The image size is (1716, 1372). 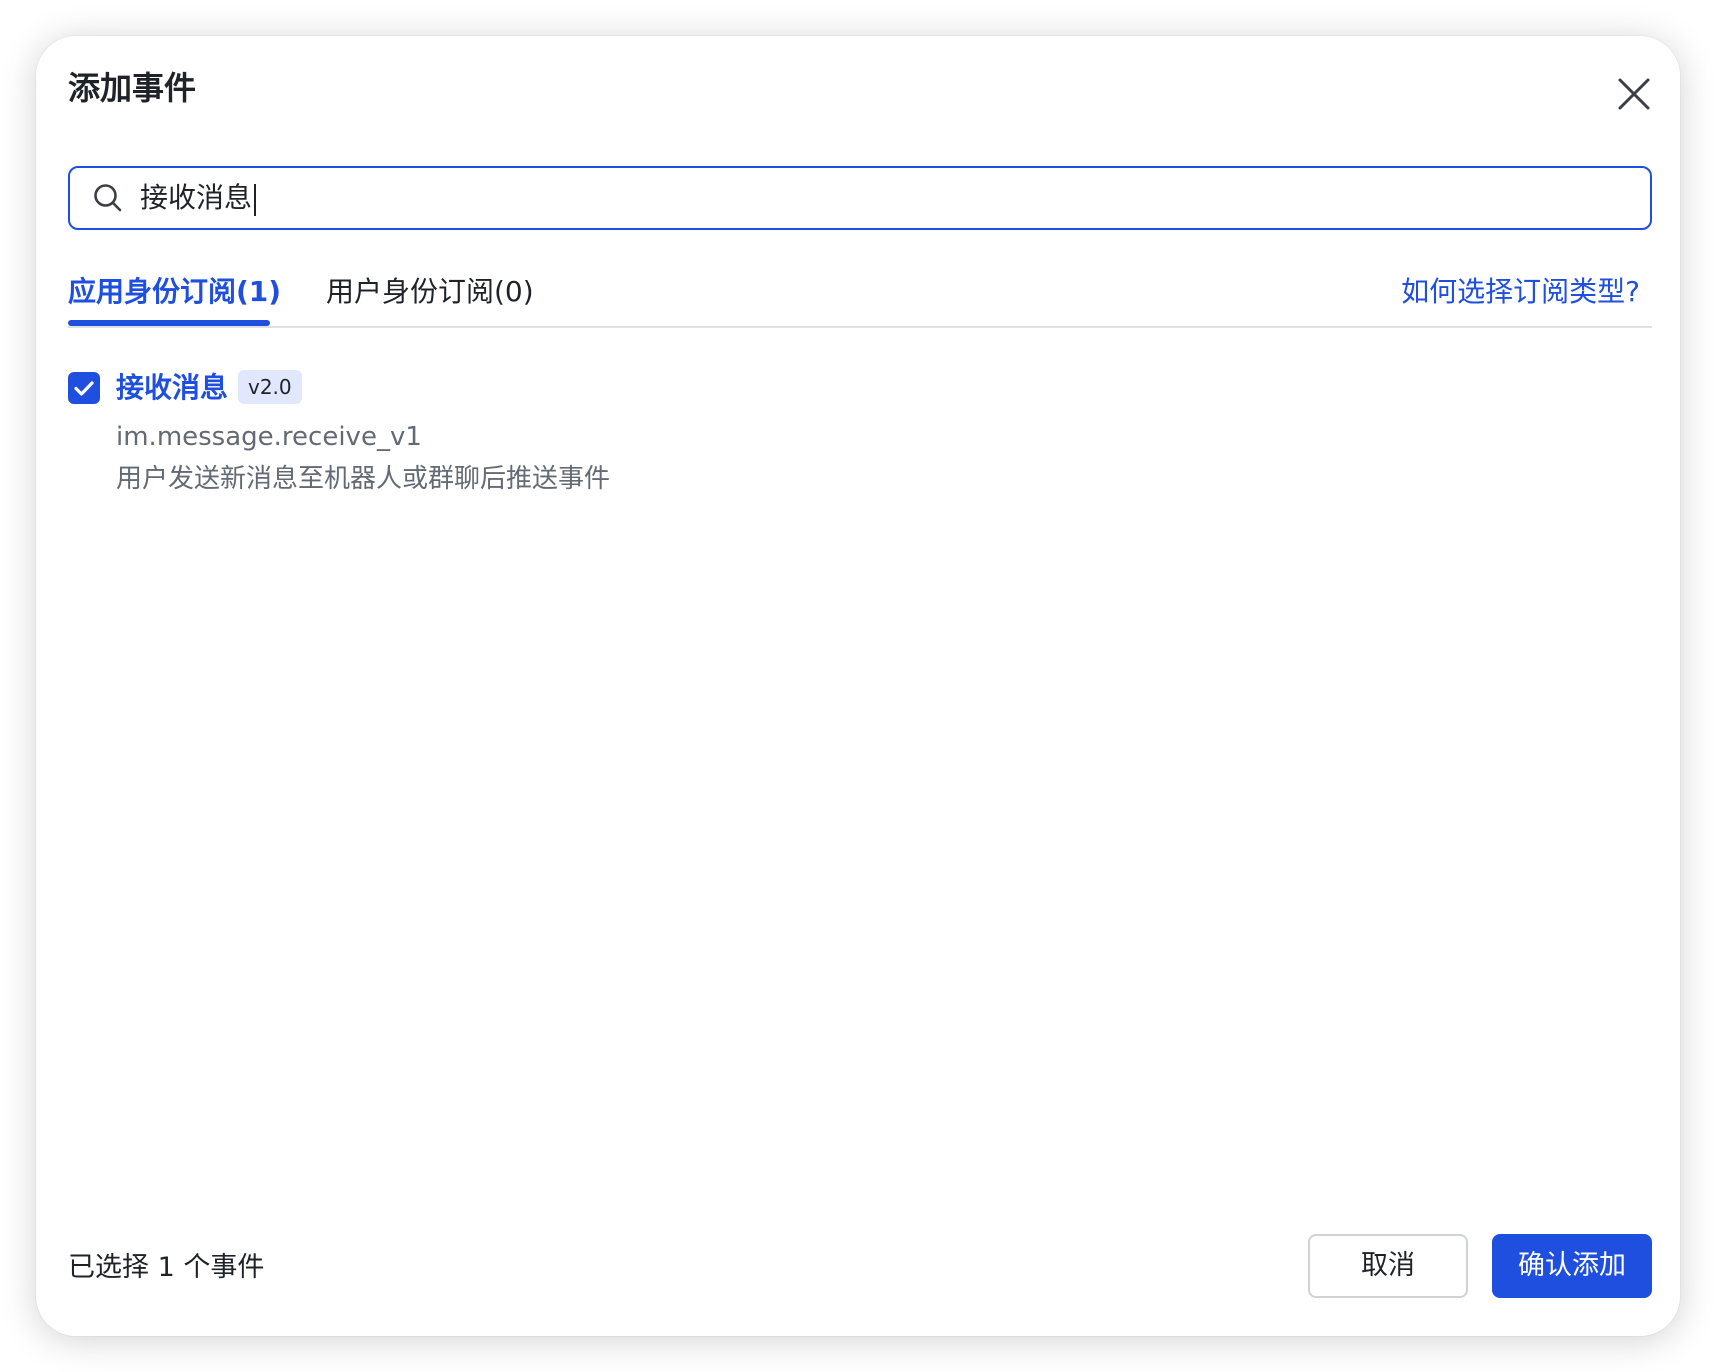 I want to click on subscription-tabs: 应用身份订阅(1) 用户身份订阅(0) 如何选择订阅类型?, so click(x=860, y=297).